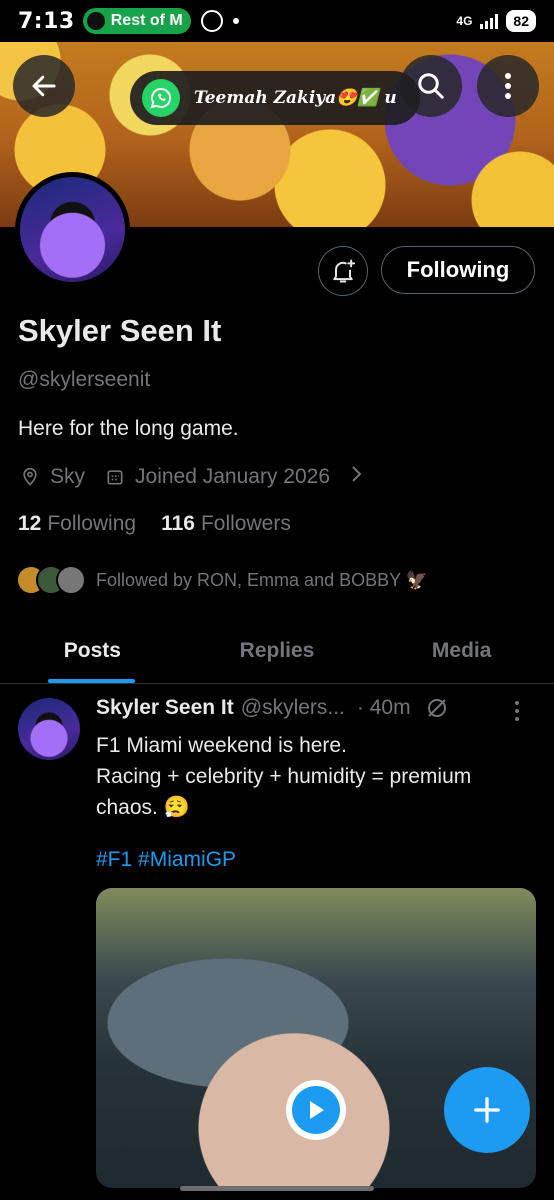 Image resolution: width=554 pixels, height=1200 pixels. I want to click on more-options-button, so click(508, 86).